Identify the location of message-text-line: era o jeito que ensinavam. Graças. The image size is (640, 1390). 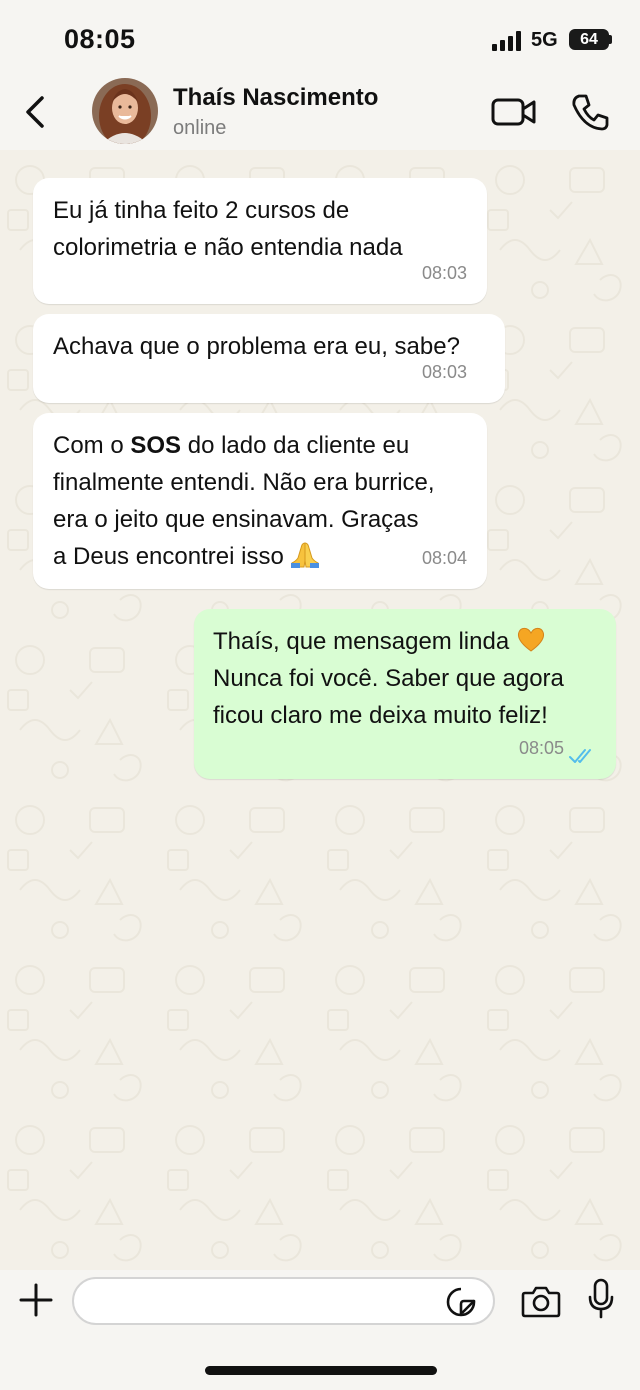
(236, 519).